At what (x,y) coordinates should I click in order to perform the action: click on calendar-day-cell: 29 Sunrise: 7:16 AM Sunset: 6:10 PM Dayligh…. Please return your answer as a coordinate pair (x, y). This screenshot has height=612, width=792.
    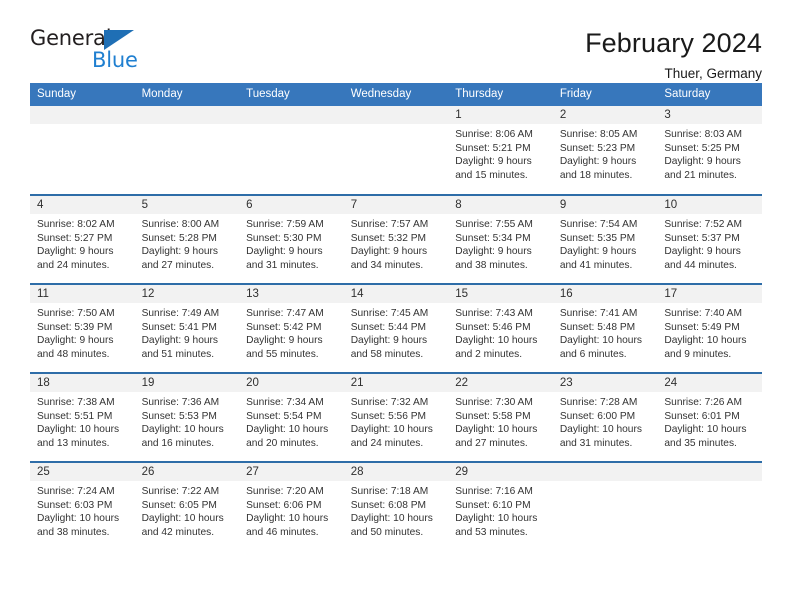
    Looking at the image, I should click on (500, 506).